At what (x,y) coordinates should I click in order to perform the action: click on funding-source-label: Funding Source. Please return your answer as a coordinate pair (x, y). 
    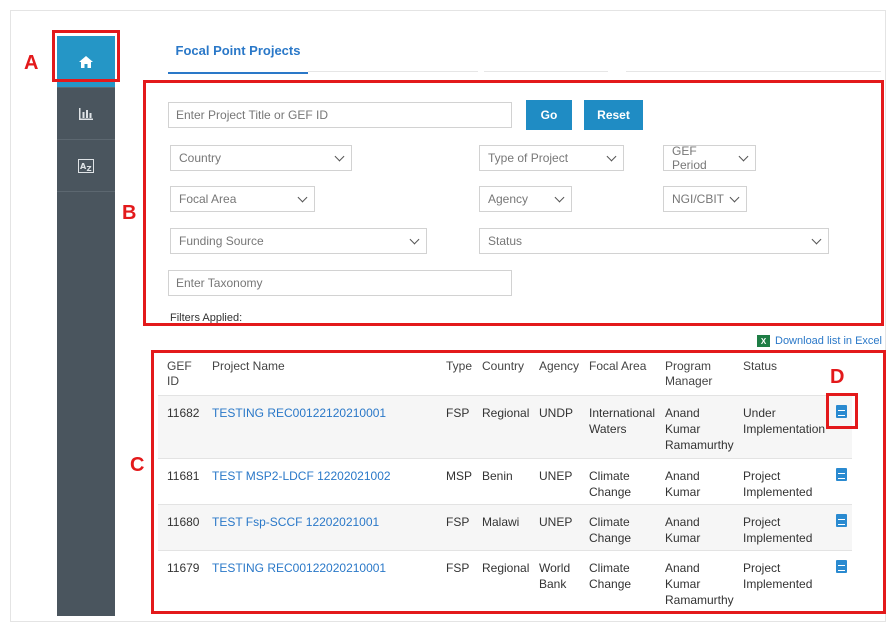
    Looking at the image, I should click on (221, 241).